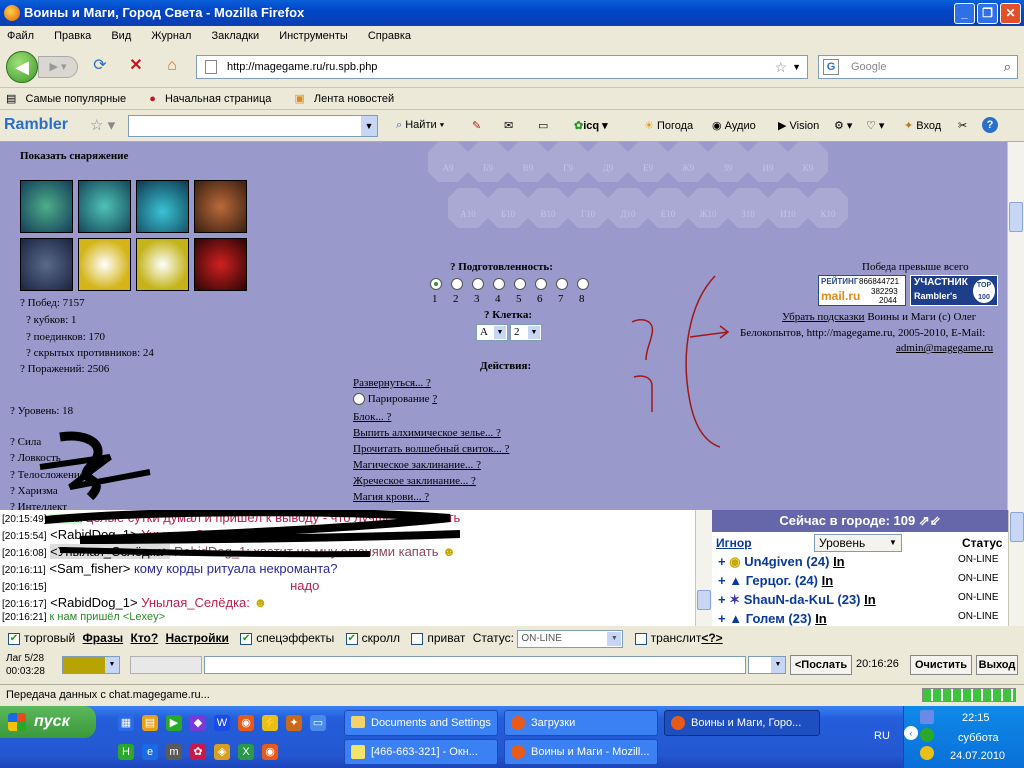  Describe the element at coordinates (941, 665) in the screenshot. I see `clear-button: Очистить` at that location.